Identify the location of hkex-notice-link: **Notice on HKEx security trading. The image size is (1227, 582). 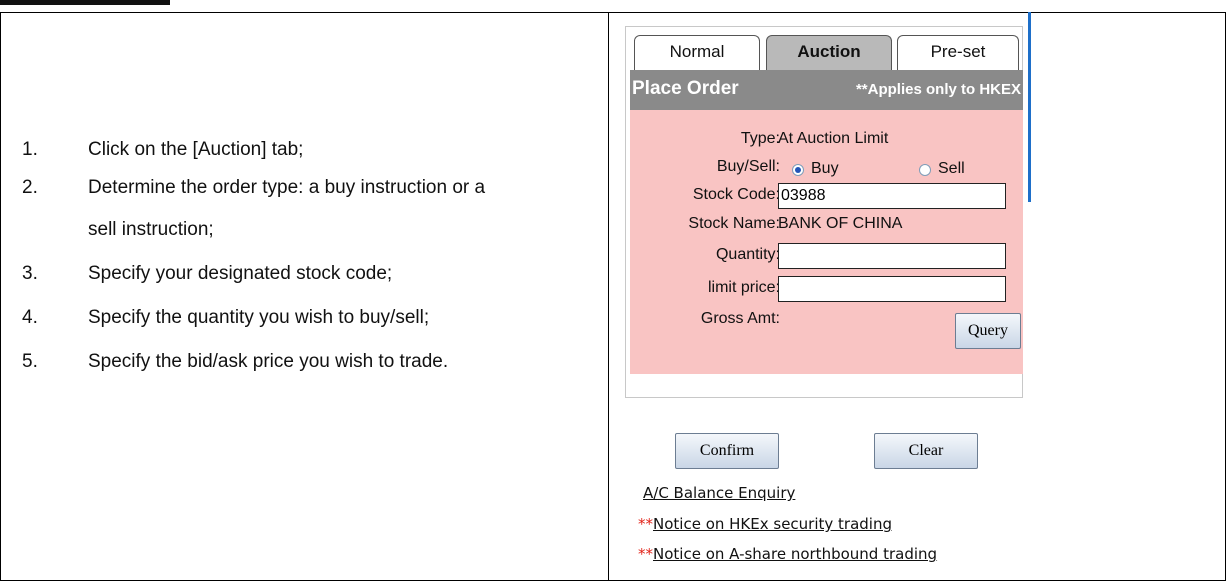
(765, 524).